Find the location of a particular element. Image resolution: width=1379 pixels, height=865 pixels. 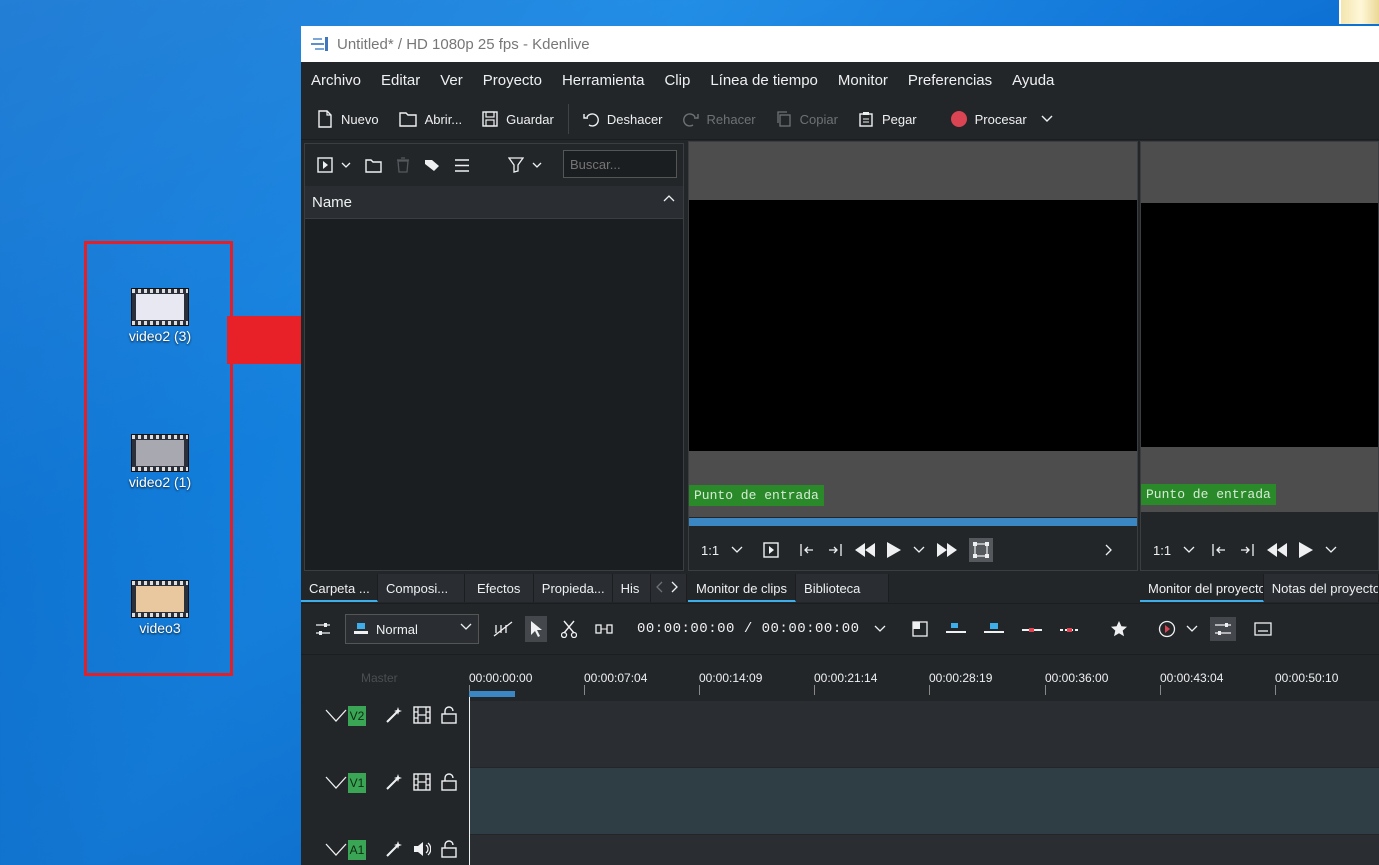

procesar-button: Procesar is located at coordinates (1005, 119).